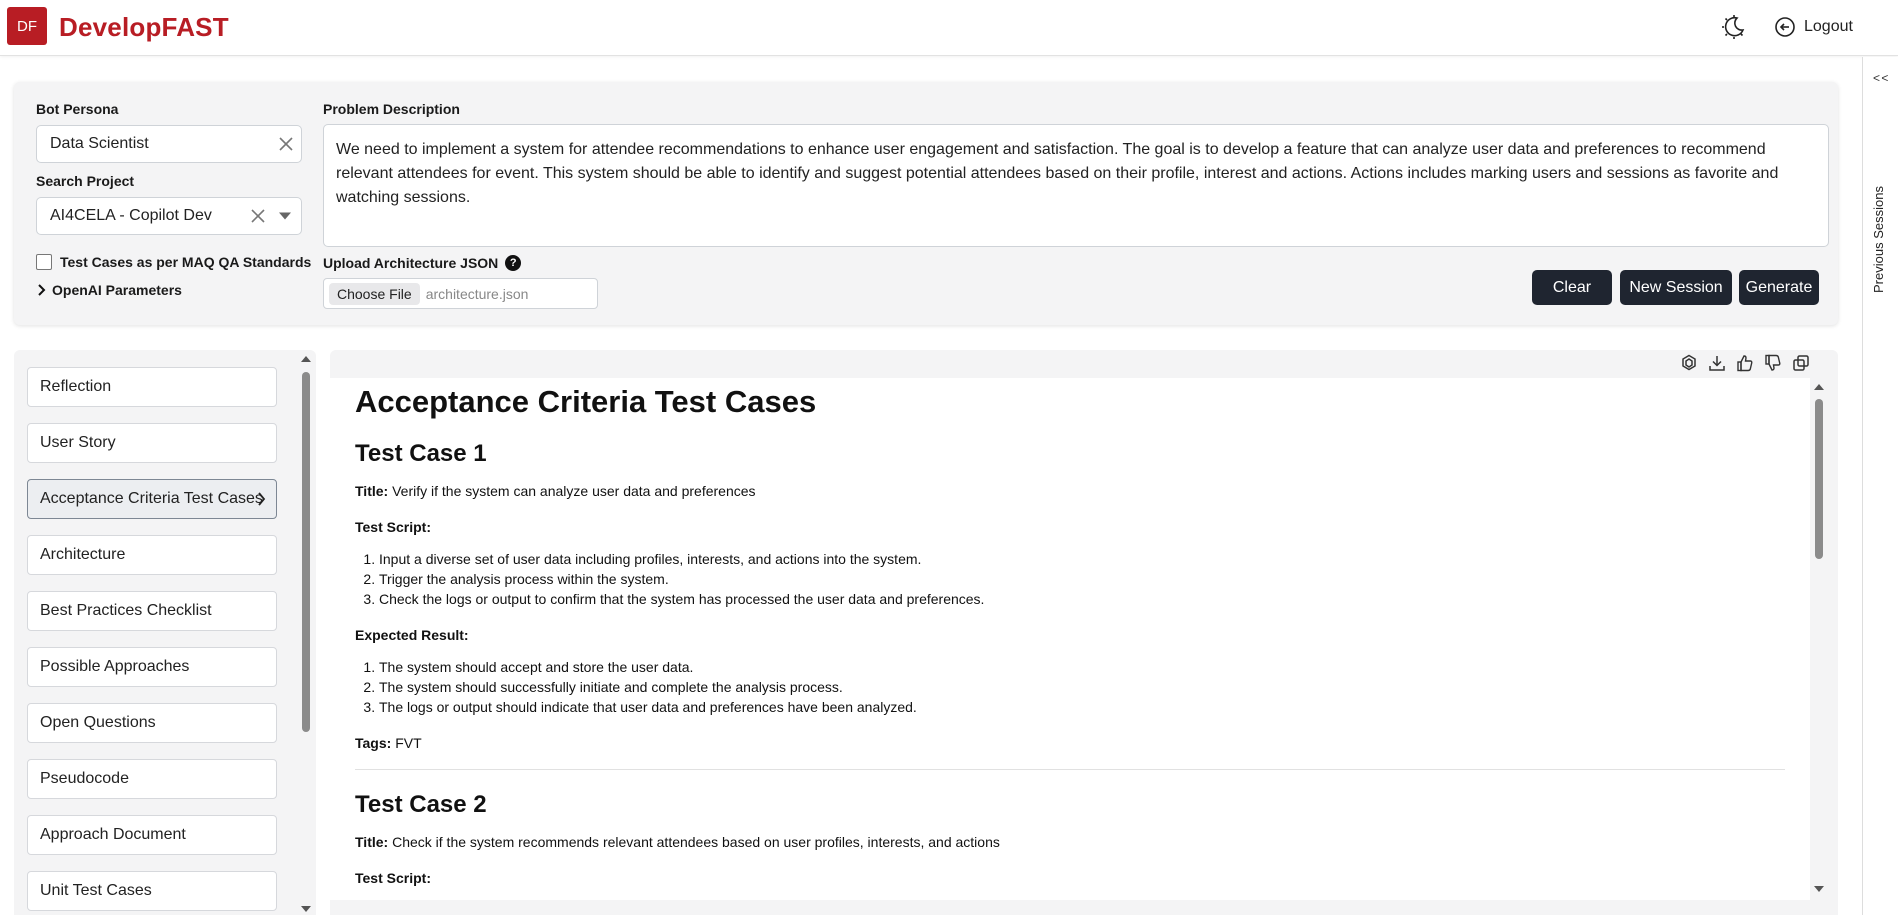  I want to click on project-value: AI4CELA - Copilot Dev, so click(131, 215).